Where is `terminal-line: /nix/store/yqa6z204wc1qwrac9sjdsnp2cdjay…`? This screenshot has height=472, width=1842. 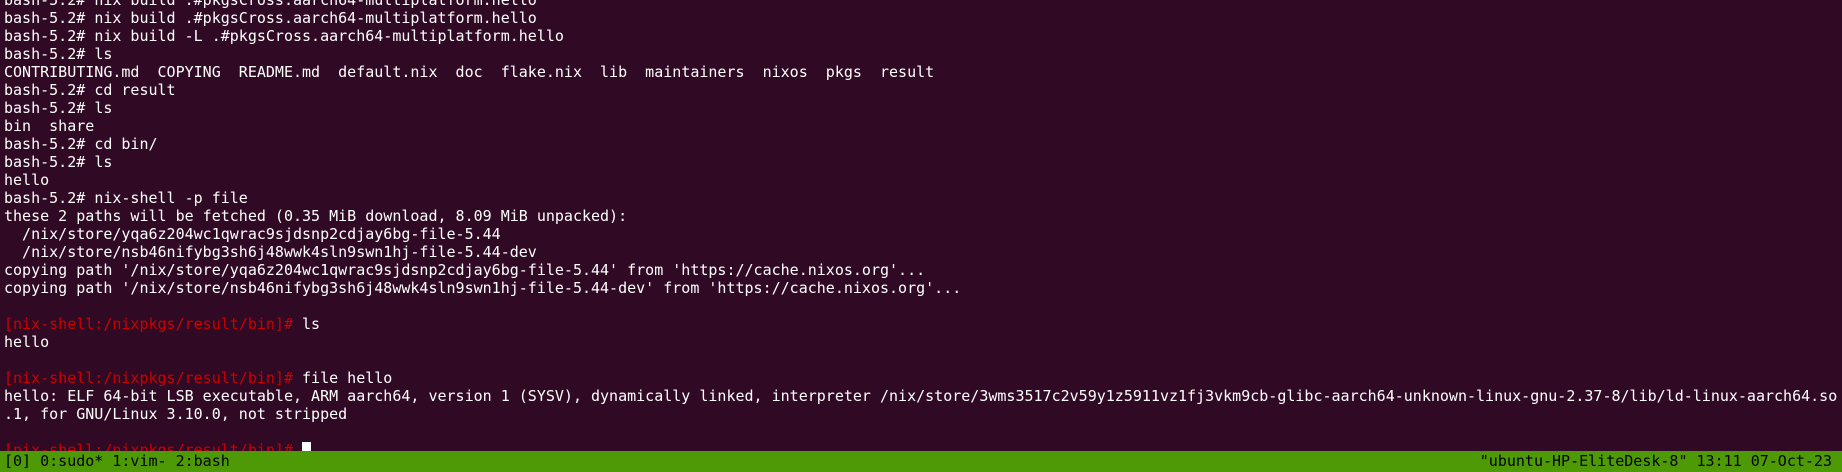 terminal-line: /nix/store/yqa6z204wc1qwrac9sjdsnp2cdjay… is located at coordinates (921, 234).